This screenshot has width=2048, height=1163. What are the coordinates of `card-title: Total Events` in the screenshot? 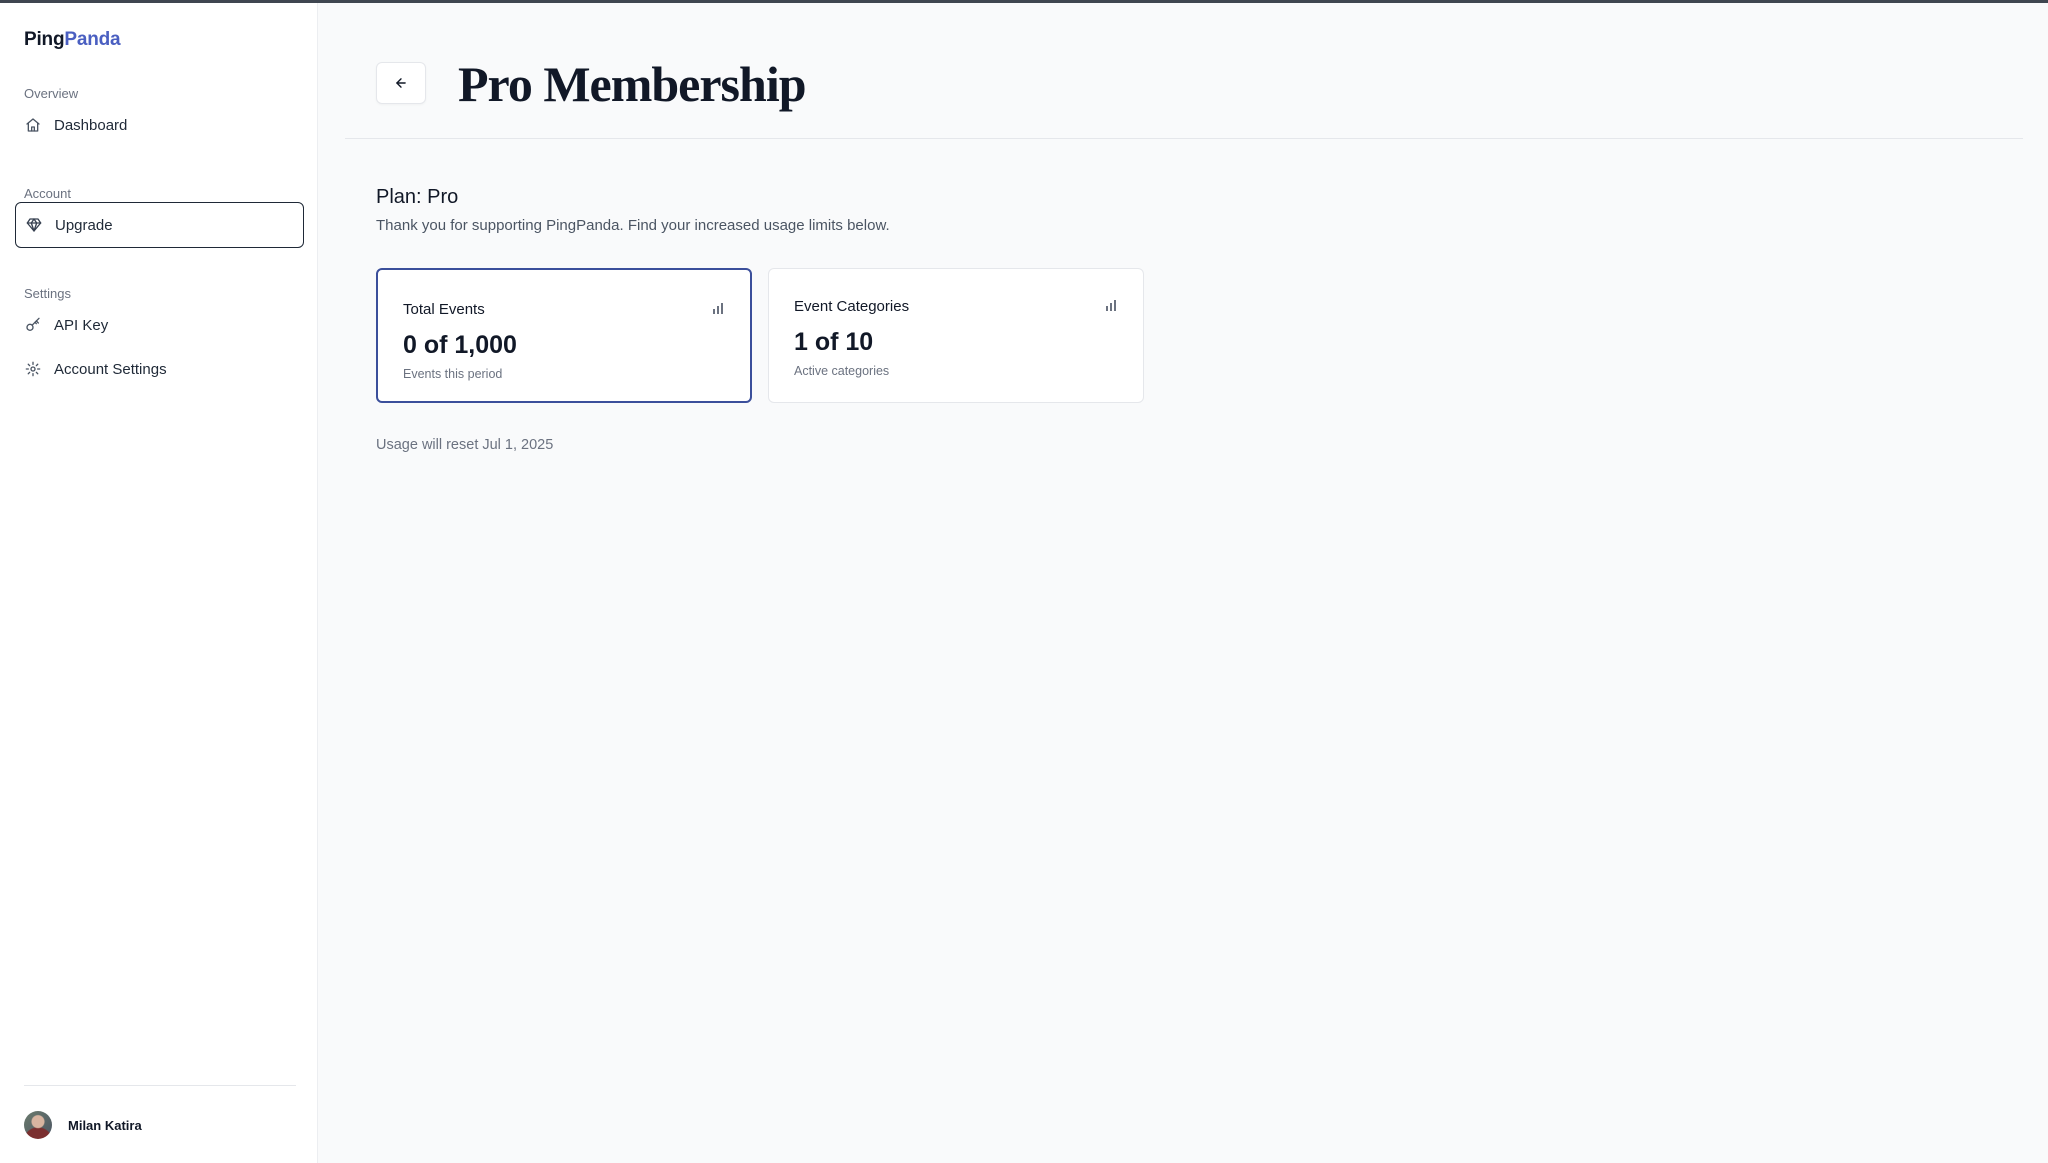 It's located at (444, 309).